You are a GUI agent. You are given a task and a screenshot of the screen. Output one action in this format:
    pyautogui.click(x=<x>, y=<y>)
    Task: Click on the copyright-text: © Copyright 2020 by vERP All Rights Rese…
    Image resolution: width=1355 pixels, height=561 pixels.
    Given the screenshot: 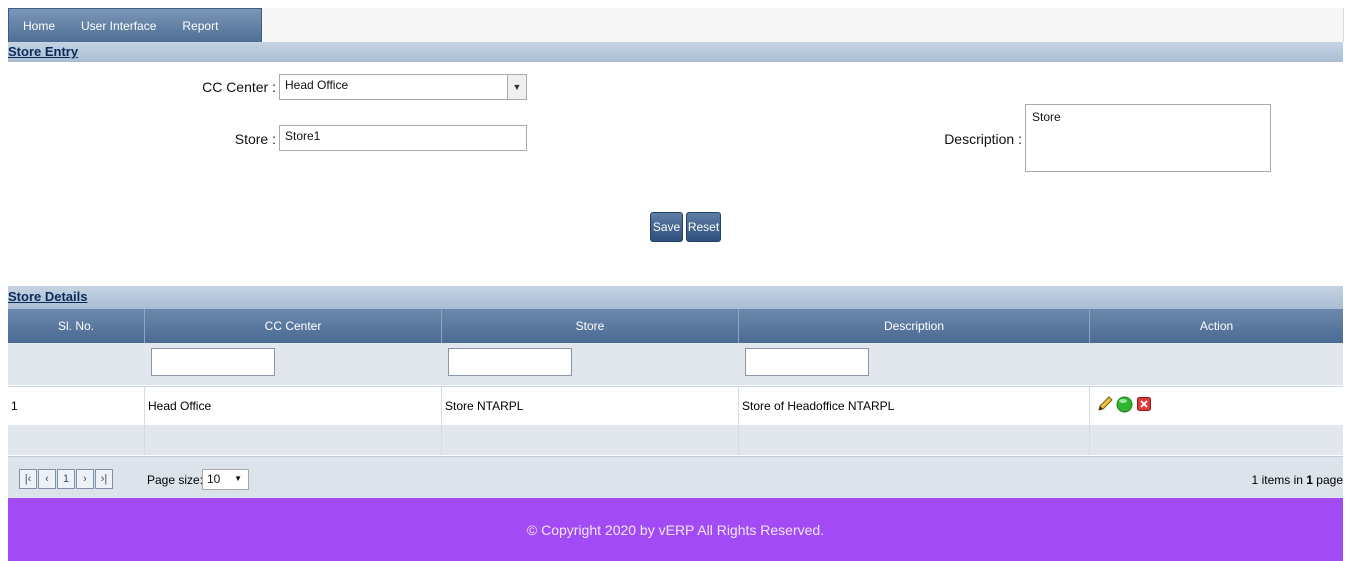 What is the action you would take?
    pyautogui.click(x=675, y=529)
    